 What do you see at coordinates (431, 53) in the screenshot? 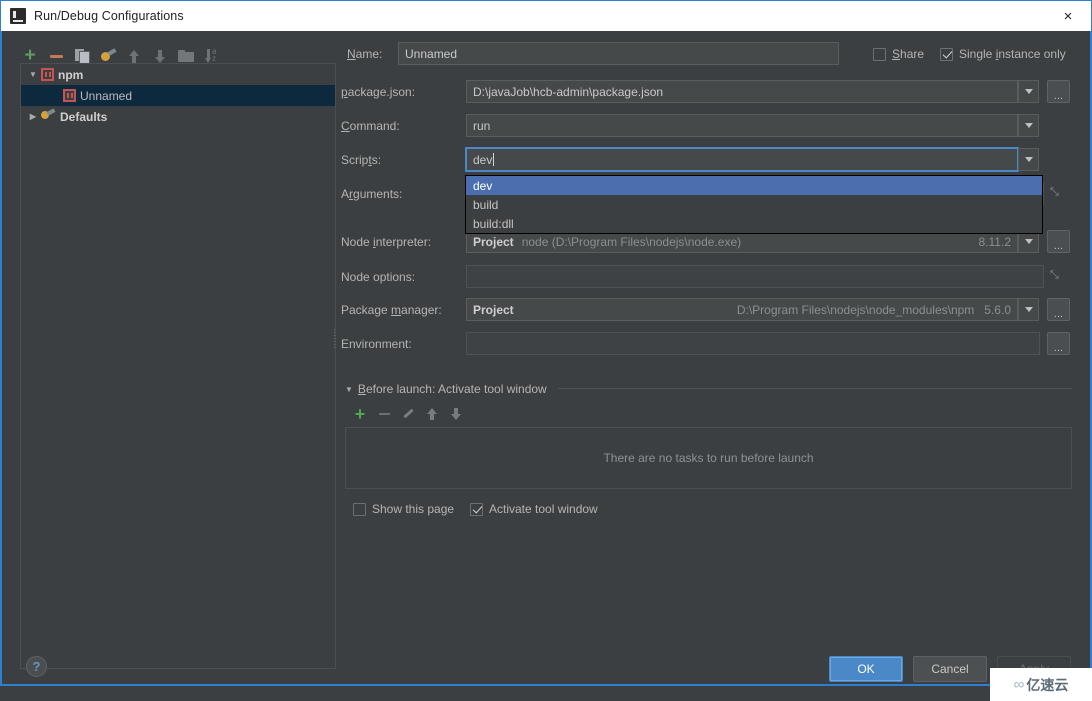
I see `name-input-value: Unnamed` at bounding box center [431, 53].